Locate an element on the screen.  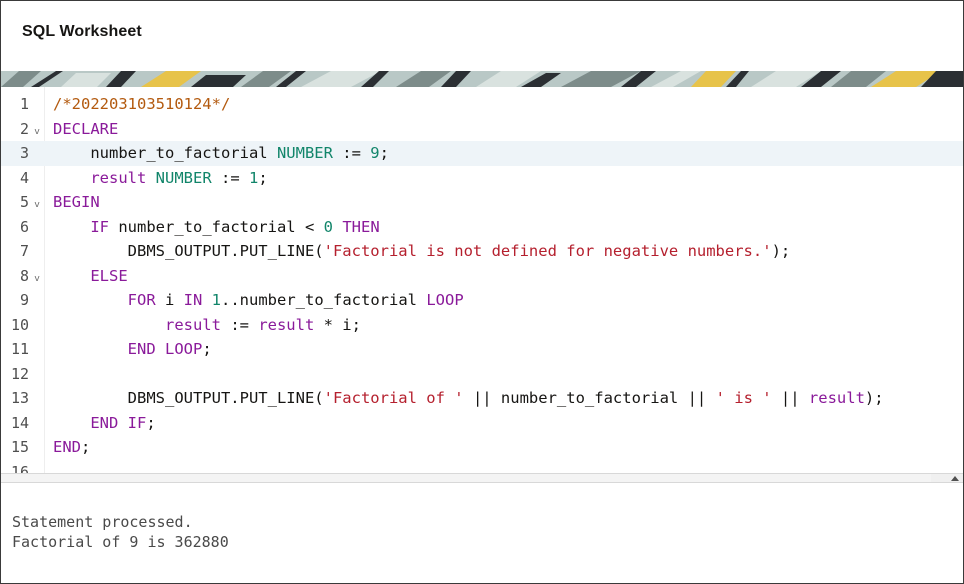
code-token: || number_to_factorial || is located at coordinates (589, 398).